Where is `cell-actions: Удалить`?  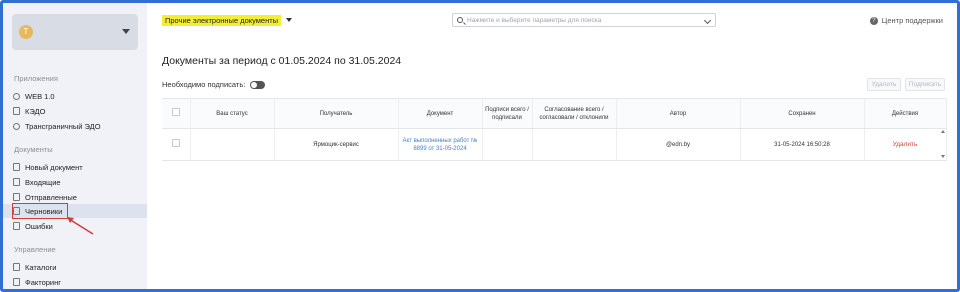
cell-actions: Удалить is located at coordinates (905, 144).